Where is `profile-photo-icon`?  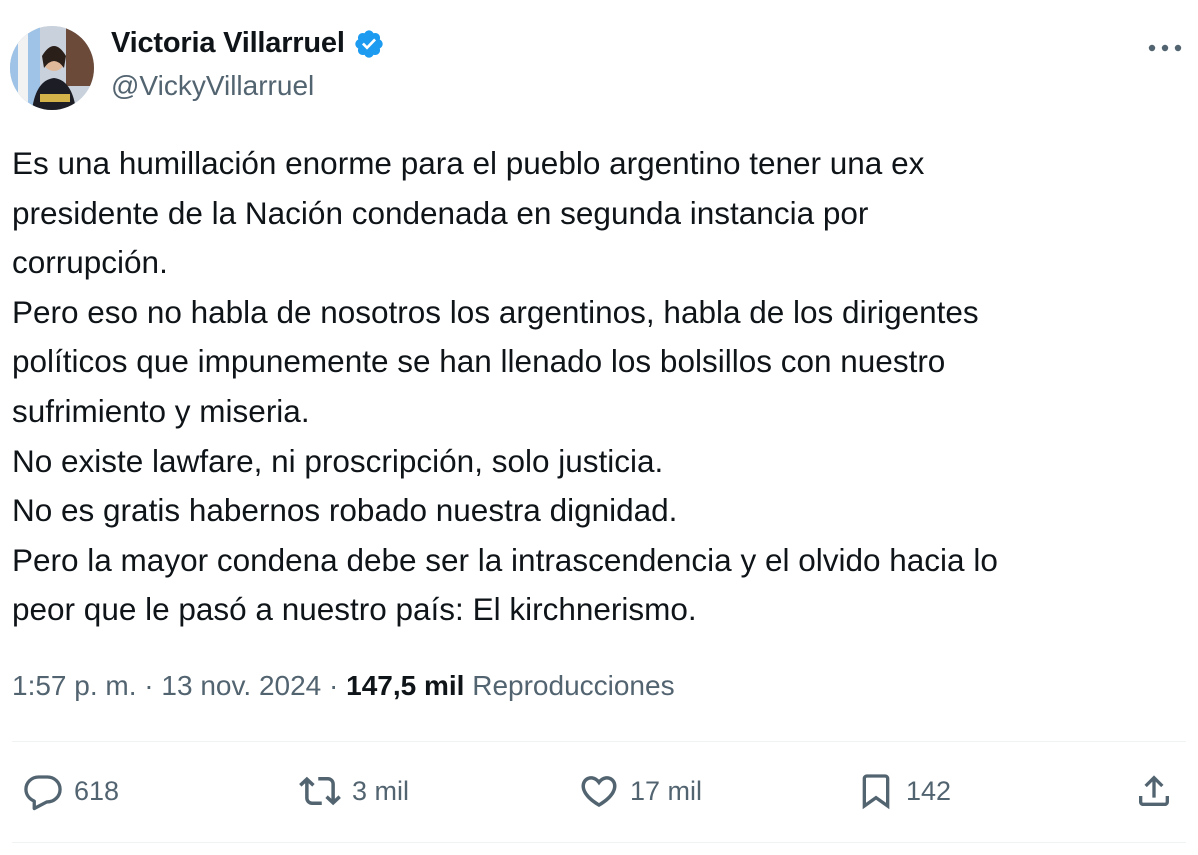 profile-photo-icon is located at coordinates (52, 68).